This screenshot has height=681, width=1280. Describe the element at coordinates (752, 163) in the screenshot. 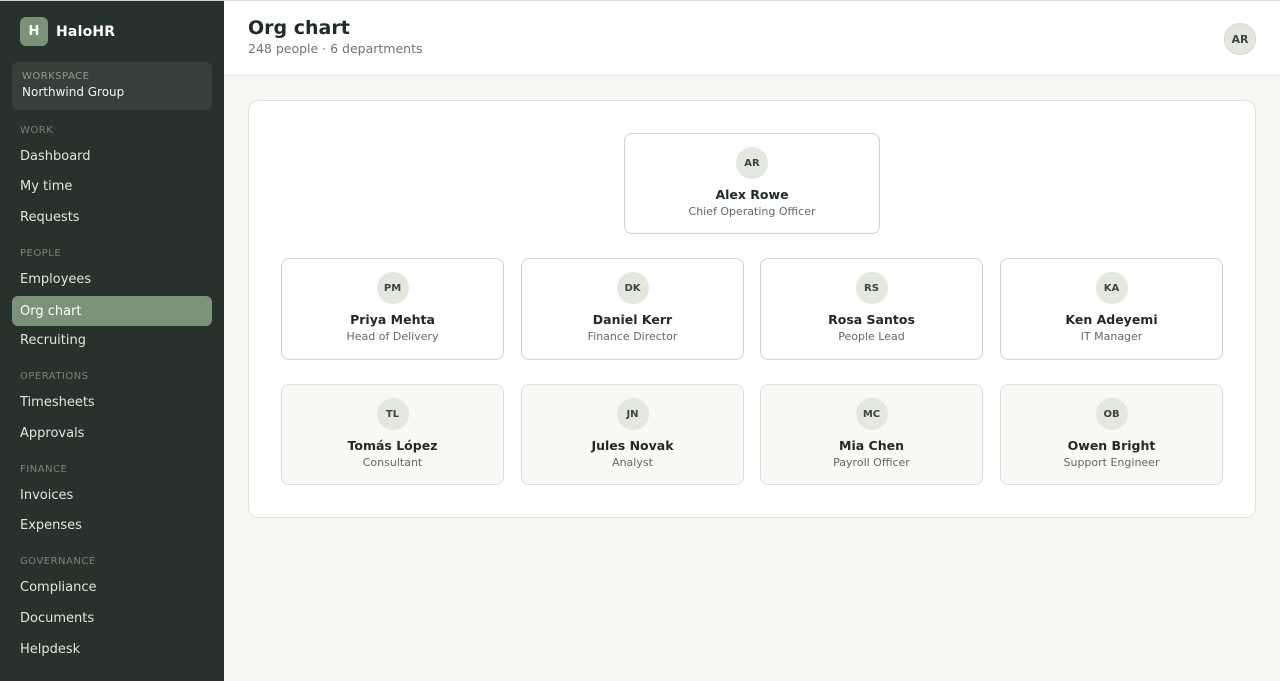

I see `avatar: AR` at that location.